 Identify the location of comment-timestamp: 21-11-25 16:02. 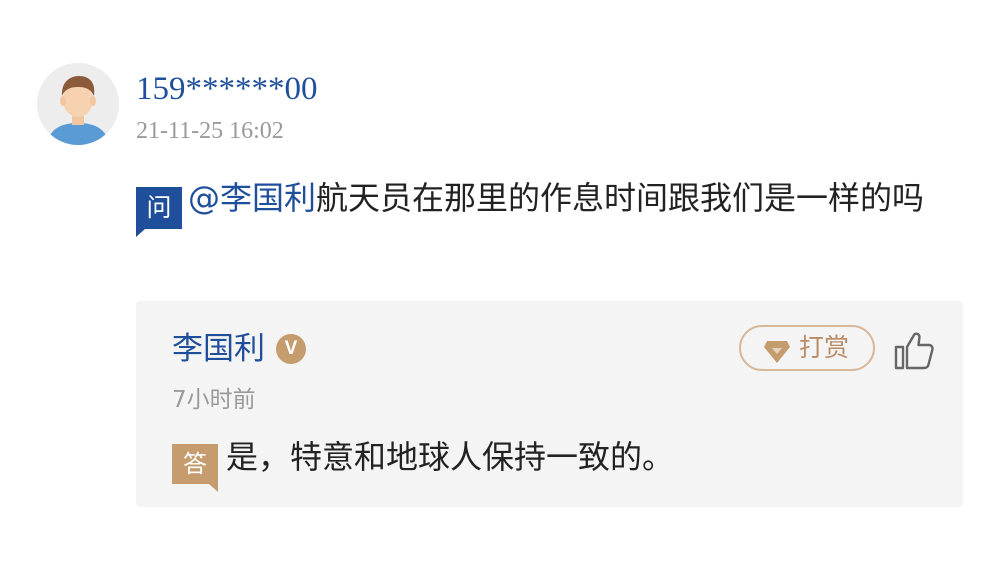
(210, 131).